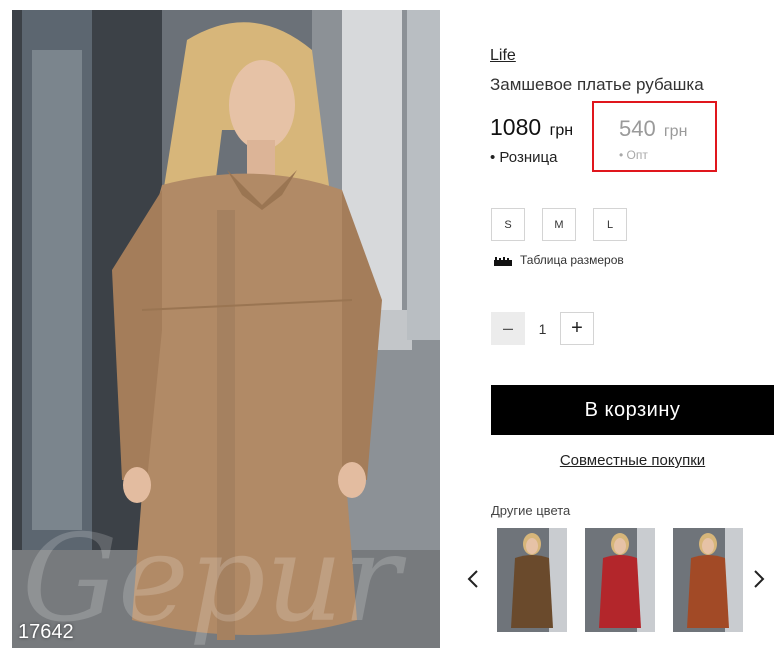 This screenshot has height=649, width=774. I want to click on product-sku: 17642, so click(46, 632).